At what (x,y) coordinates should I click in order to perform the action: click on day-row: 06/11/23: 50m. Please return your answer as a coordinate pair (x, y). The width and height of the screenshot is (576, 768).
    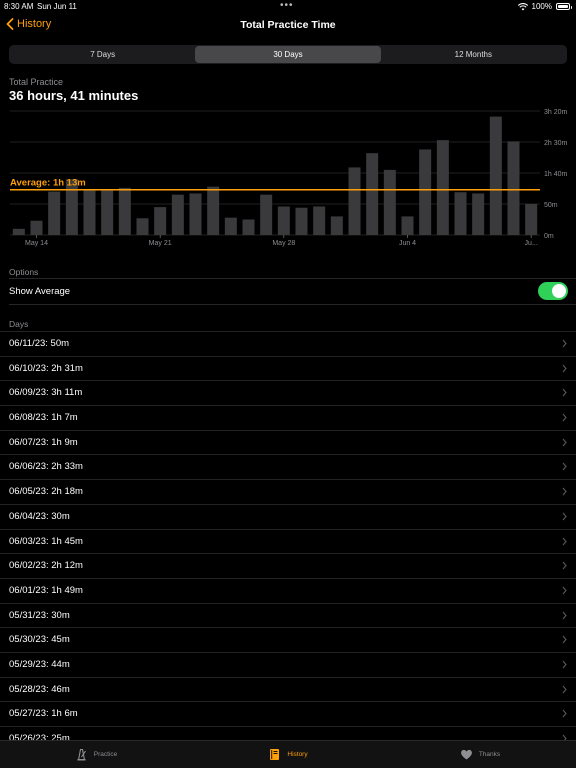
    Looking at the image, I should click on (288, 343).